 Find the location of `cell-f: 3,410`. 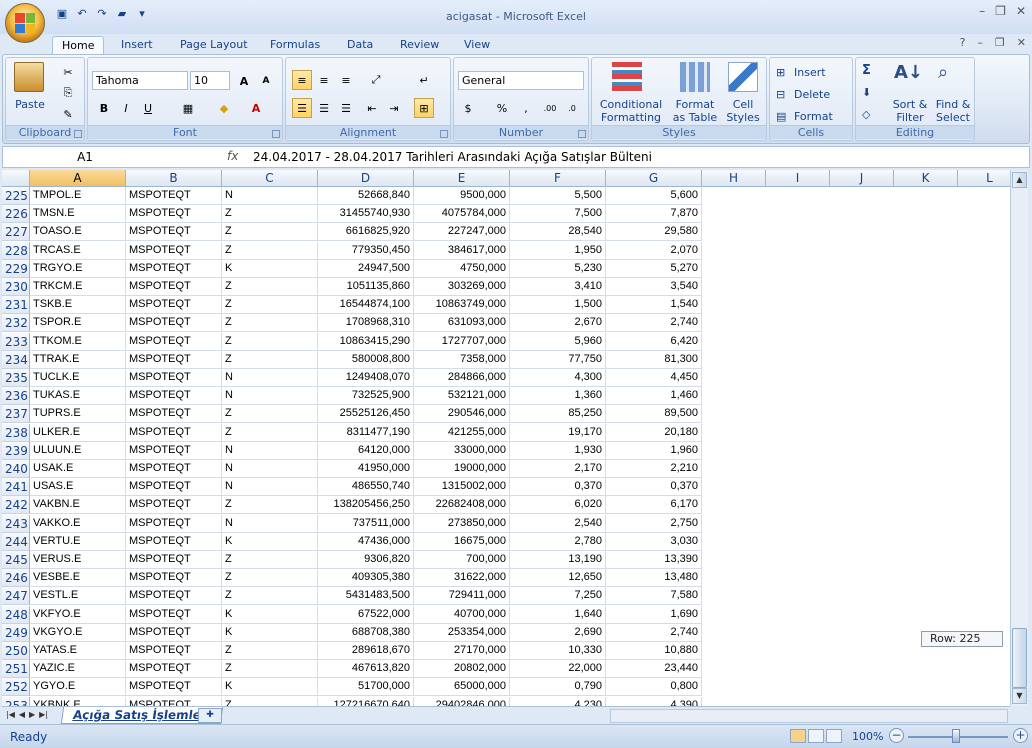

cell-f: 3,410 is located at coordinates (558, 287).